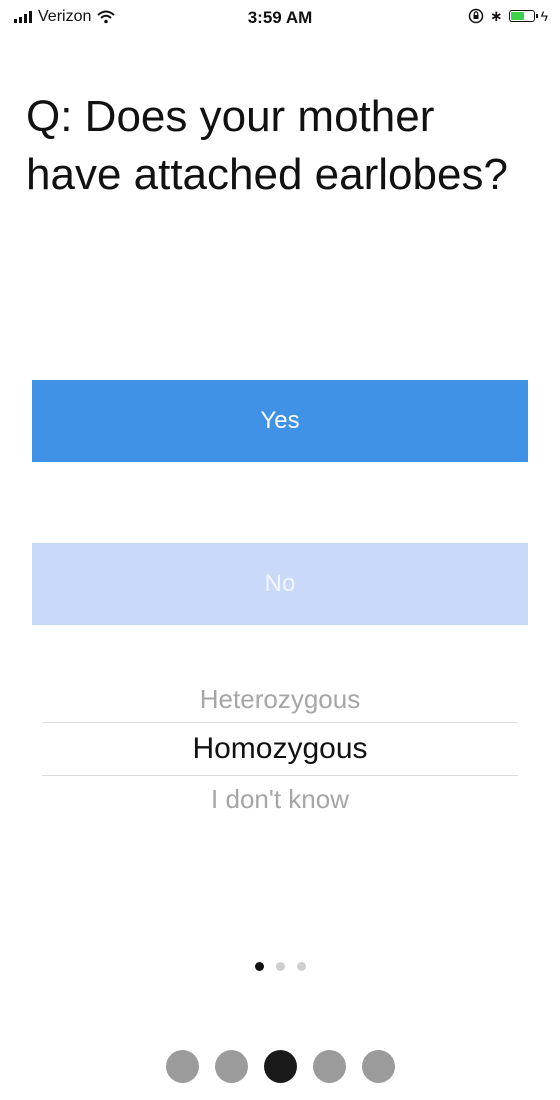 The image size is (560, 1100). I want to click on yes-button: Yes, so click(280, 421).